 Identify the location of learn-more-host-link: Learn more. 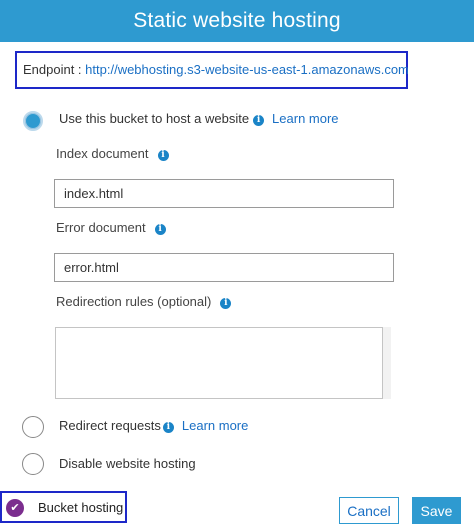
(305, 118).